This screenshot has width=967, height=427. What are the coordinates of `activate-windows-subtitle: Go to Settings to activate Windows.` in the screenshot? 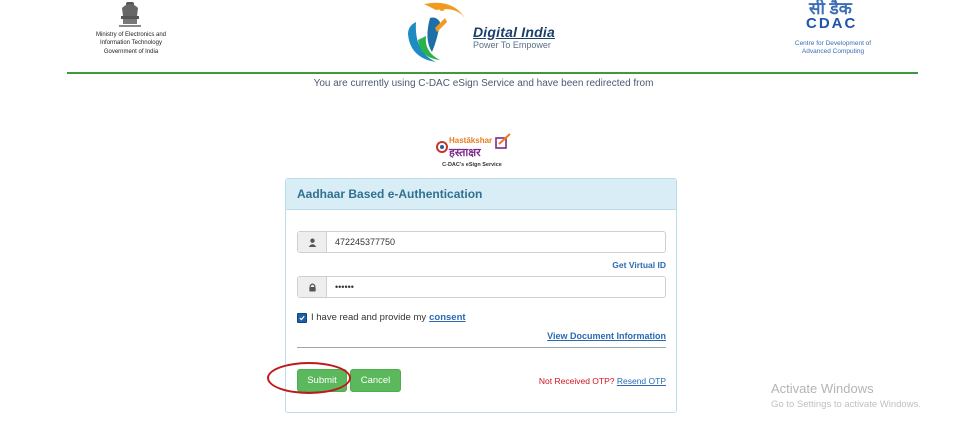 It's located at (846, 404).